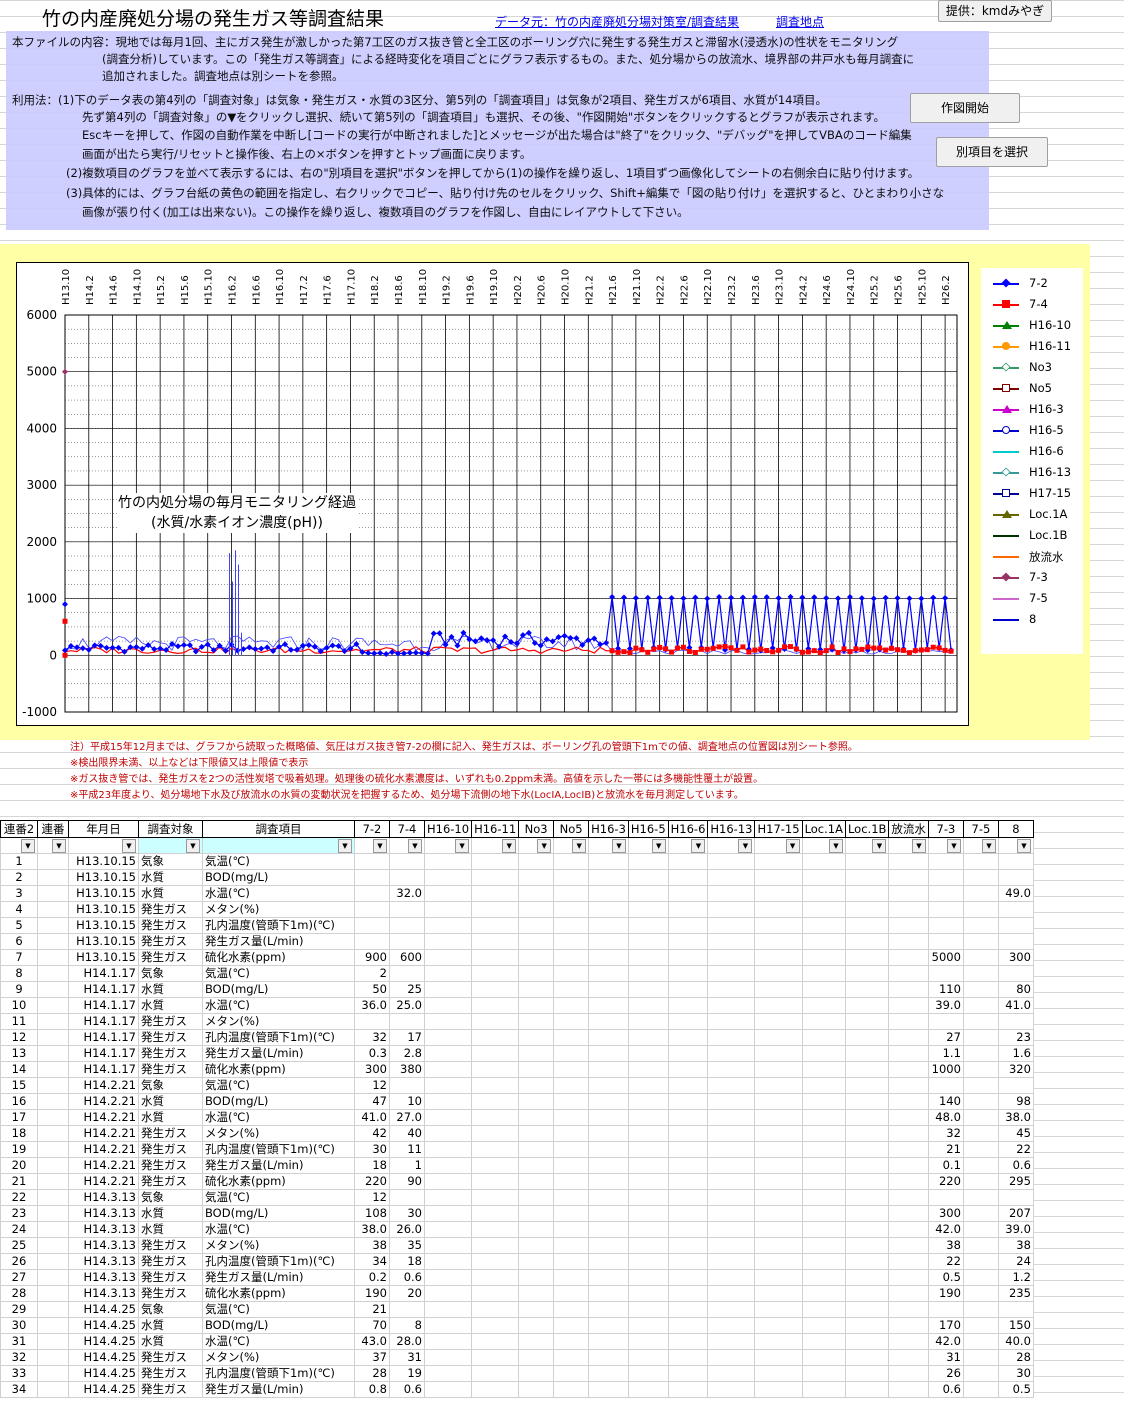 The image size is (1124, 1401). I want to click on table-cell: 15, so click(19, 1085).